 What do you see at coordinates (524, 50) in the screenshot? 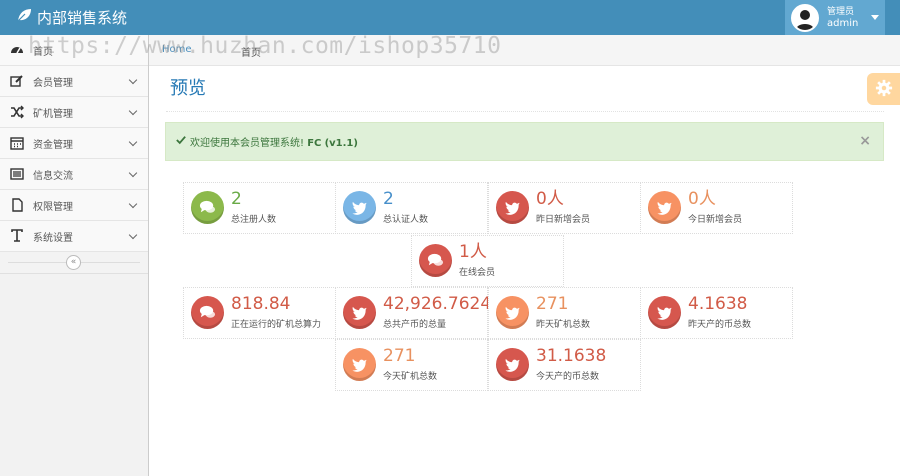
I see `breadcrumb: Home 首页` at bounding box center [524, 50].